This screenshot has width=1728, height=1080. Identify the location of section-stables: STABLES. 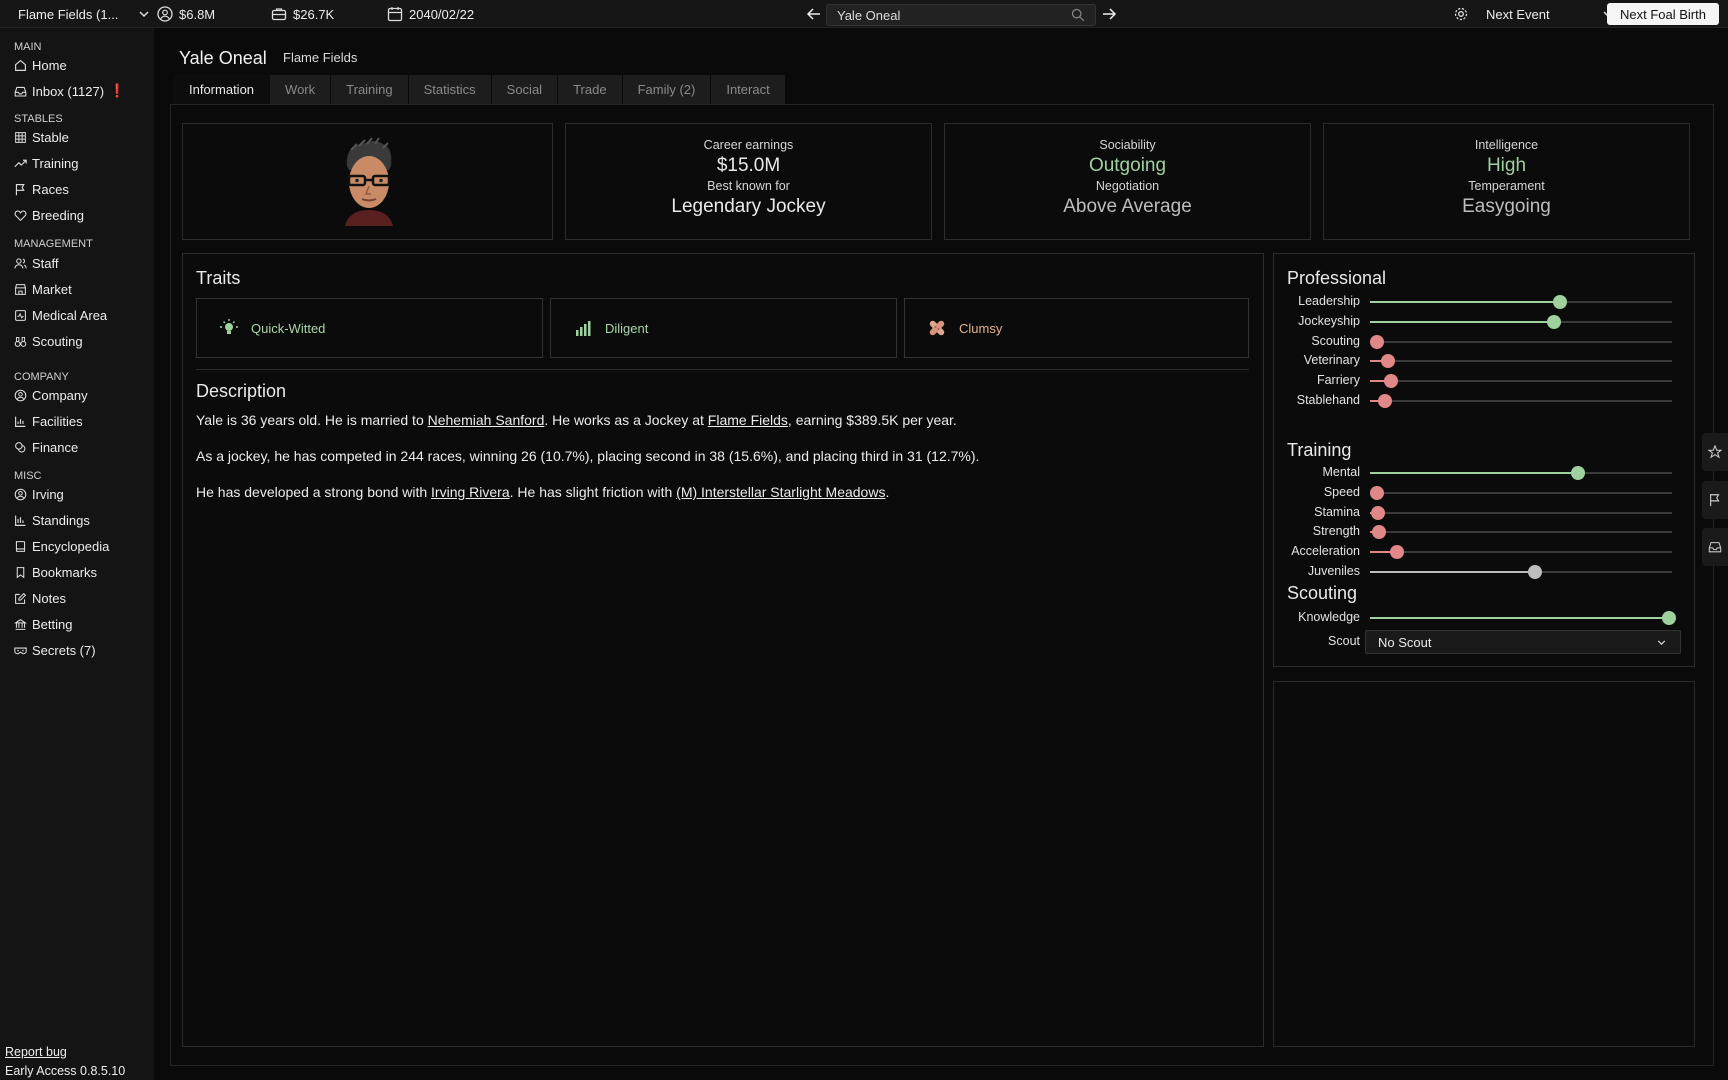
(38, 119).